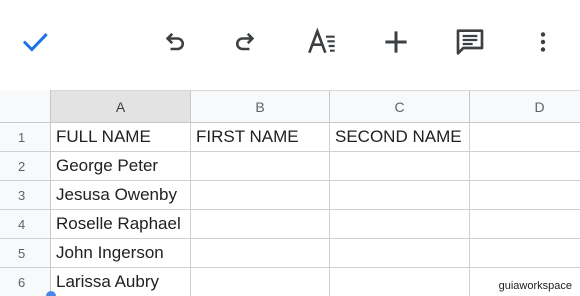 The image size is (580, 296). I want to click on cell-a5: John Ingerson, so click(121, 253).